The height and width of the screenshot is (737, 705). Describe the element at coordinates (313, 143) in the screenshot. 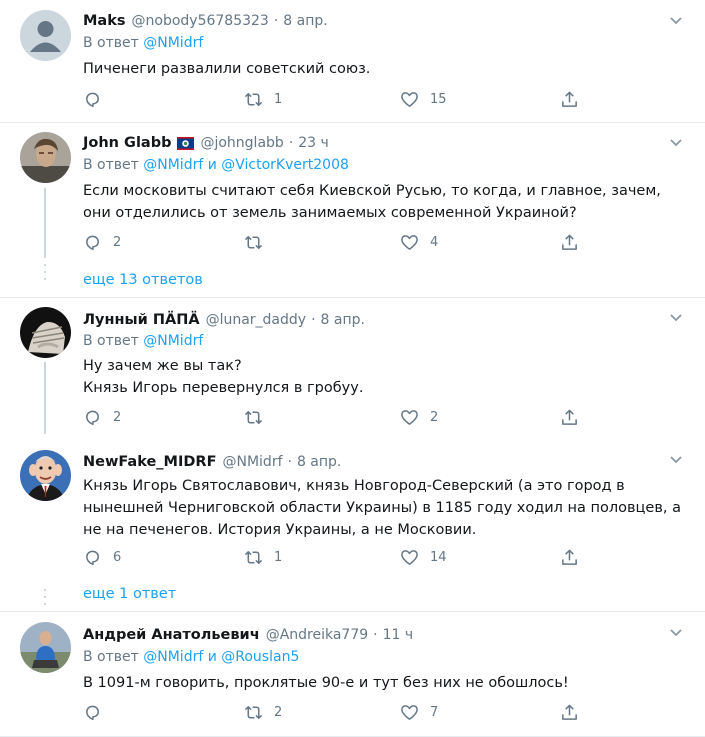

I see `timestamp: 23 ч` at that location.